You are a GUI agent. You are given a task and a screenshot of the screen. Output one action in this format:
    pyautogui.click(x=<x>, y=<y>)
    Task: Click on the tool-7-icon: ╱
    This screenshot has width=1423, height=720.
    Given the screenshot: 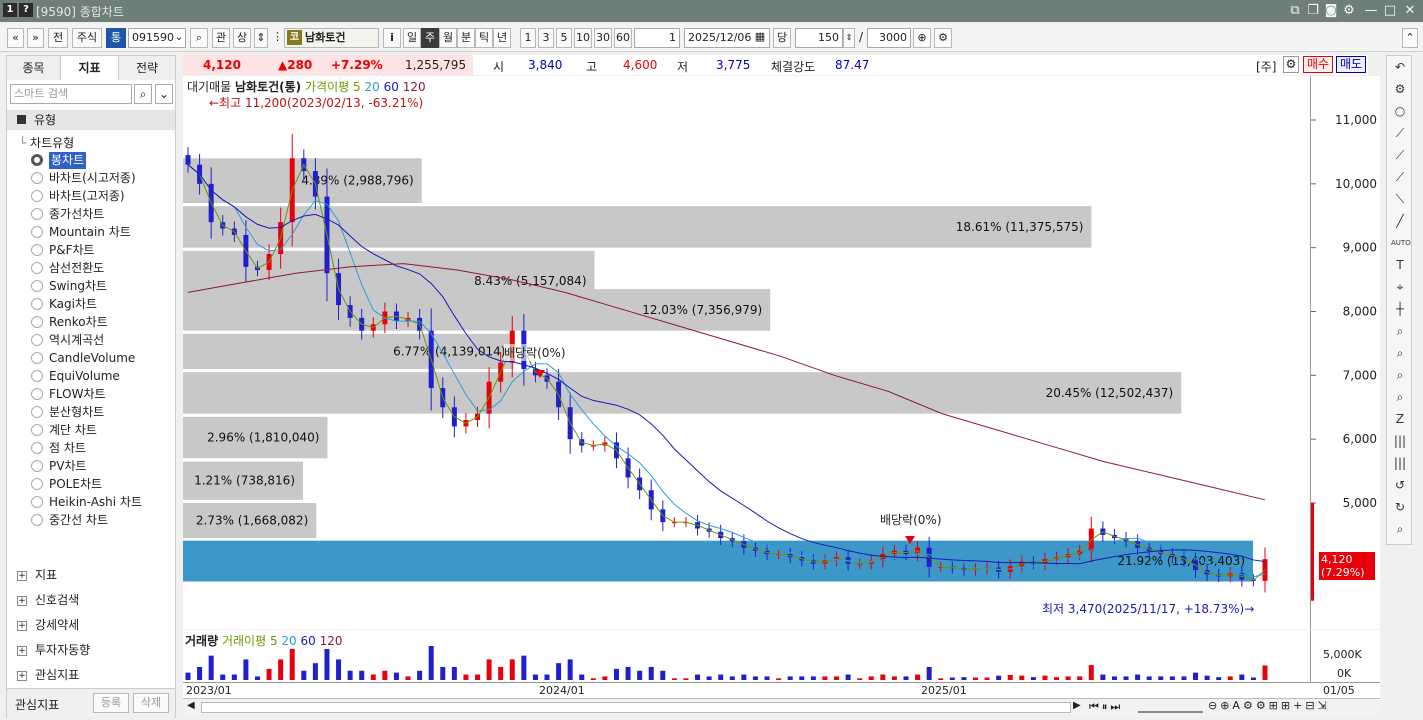 What is the action you would take?
    pyautogui.click(x=1400, y=221)
    